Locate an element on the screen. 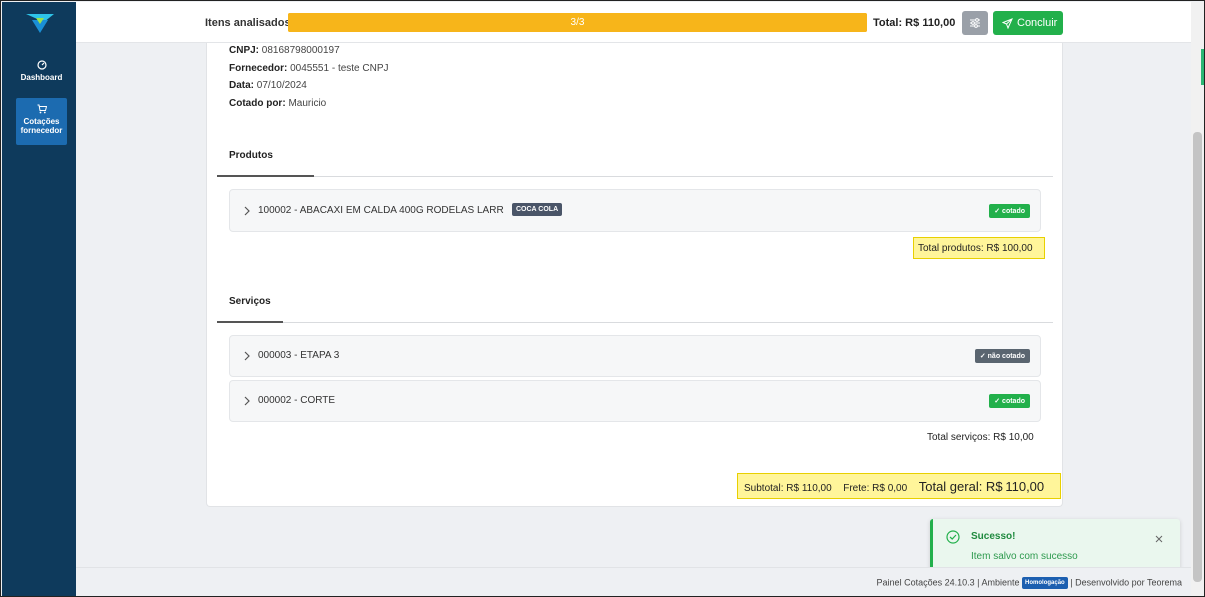 This screenshot has height=597, width=1205. concluir-label: Concluir is located at coordinates (1037, 23).